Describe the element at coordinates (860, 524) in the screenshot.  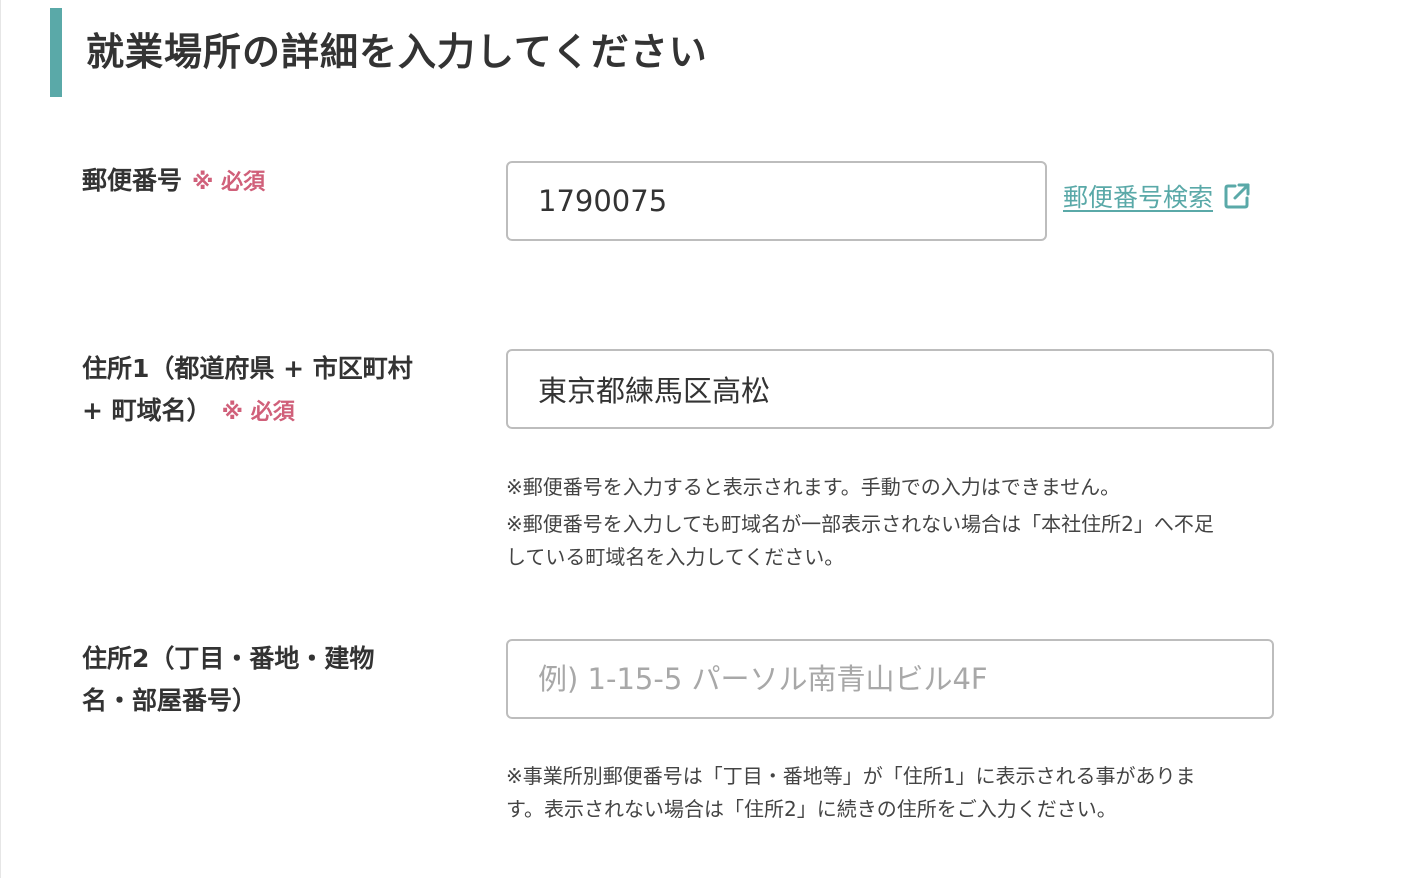
I see `address1-note2-line1: ※郵便番号を入力しても町域名が一部表示されない場合は「本社住所2」へ不足` at that location.